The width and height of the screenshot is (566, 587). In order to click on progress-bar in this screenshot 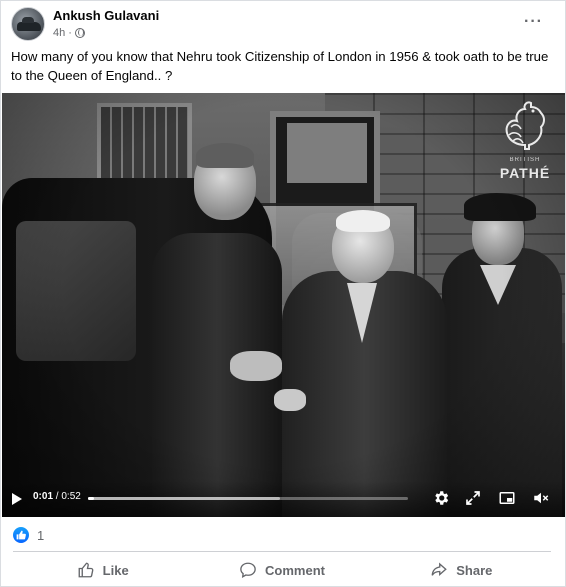, I will do `click(248, 498)`.